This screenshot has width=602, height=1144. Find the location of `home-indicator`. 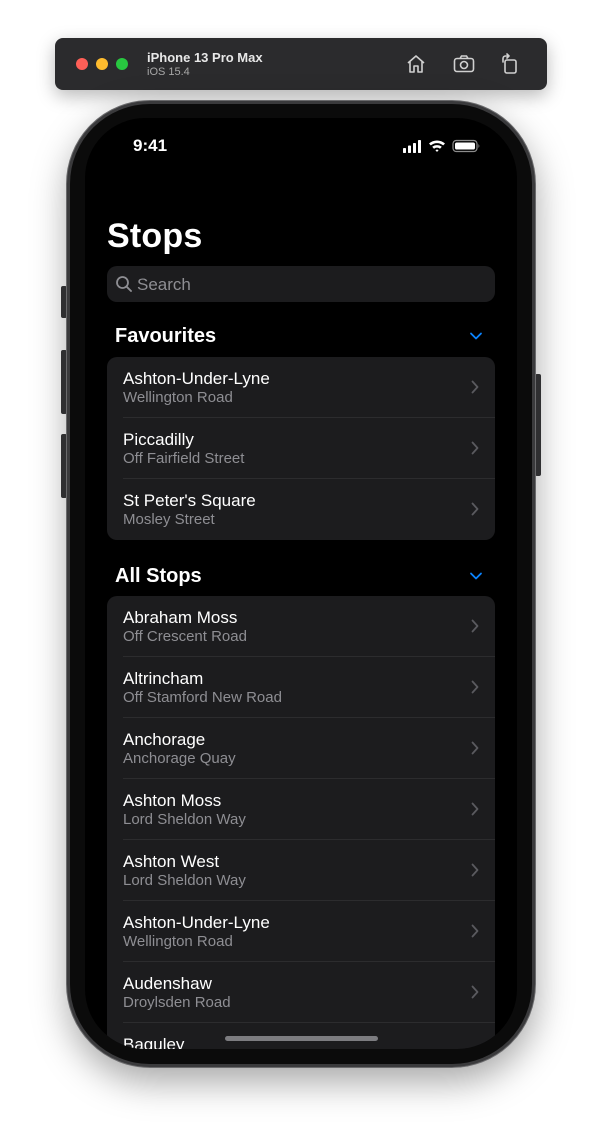

home-indicator is located at coordinates (301, 1038).